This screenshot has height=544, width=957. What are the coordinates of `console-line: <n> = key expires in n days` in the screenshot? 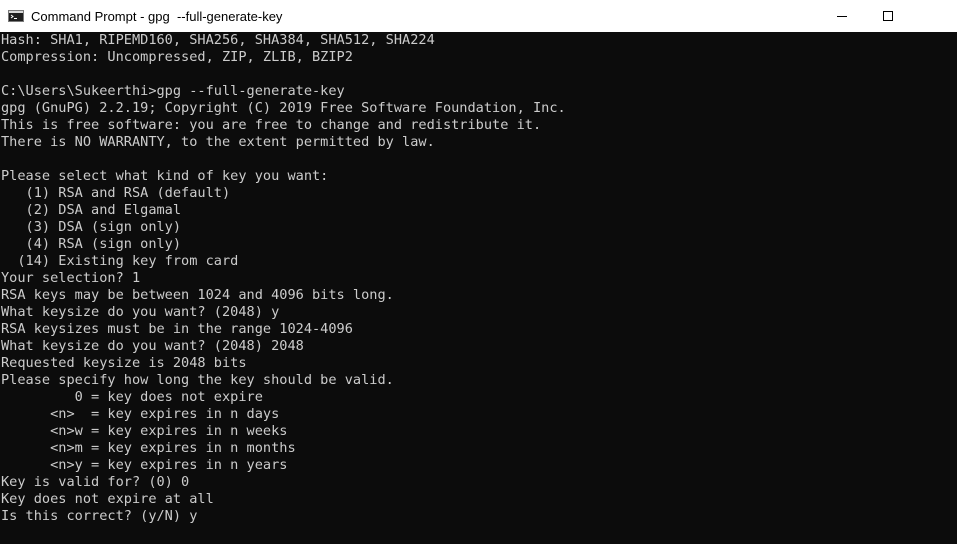 It's located at (140, 414).